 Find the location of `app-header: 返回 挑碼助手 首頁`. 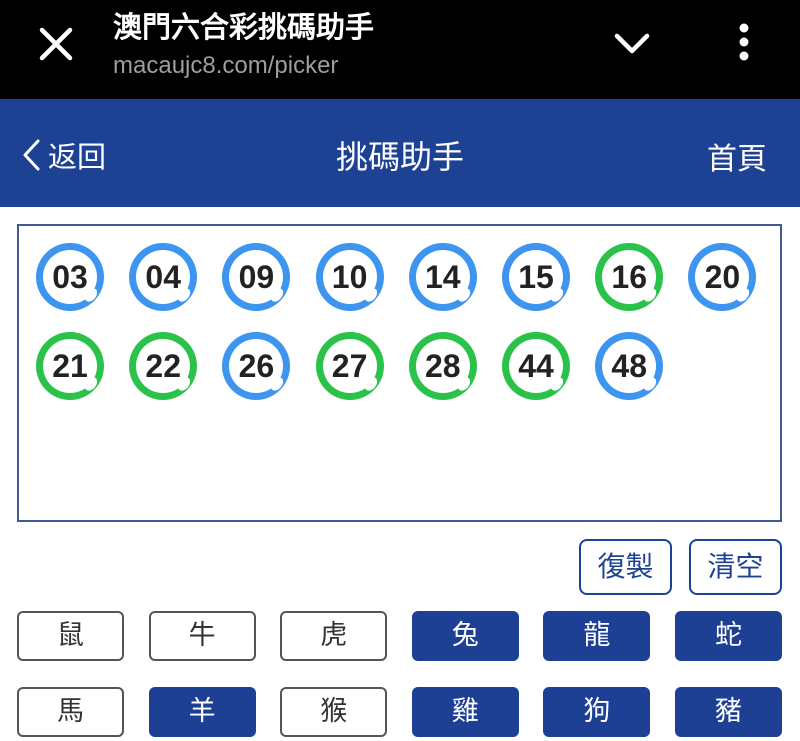

app-header: 返回 挑碼助手 首頁 is located at coordinates (400, 153).